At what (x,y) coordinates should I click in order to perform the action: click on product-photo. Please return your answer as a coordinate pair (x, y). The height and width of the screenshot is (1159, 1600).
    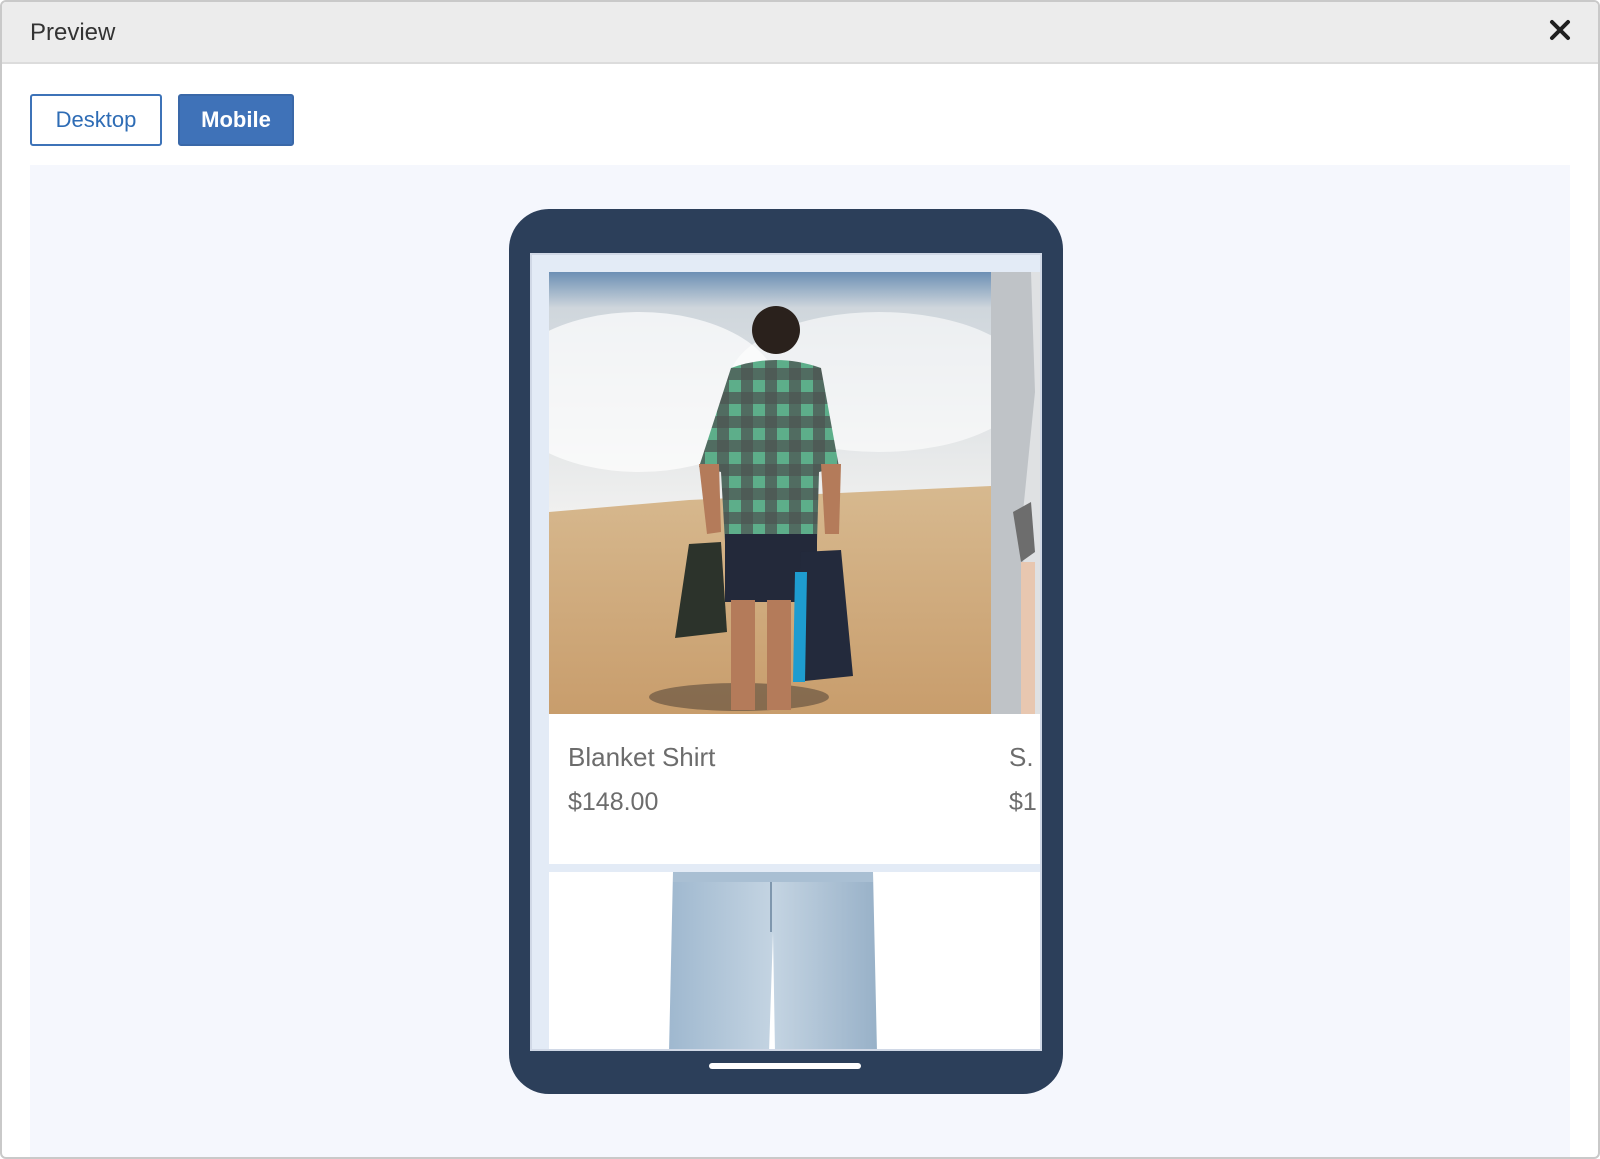
    Looking at the image, I should click on (1015, 493).